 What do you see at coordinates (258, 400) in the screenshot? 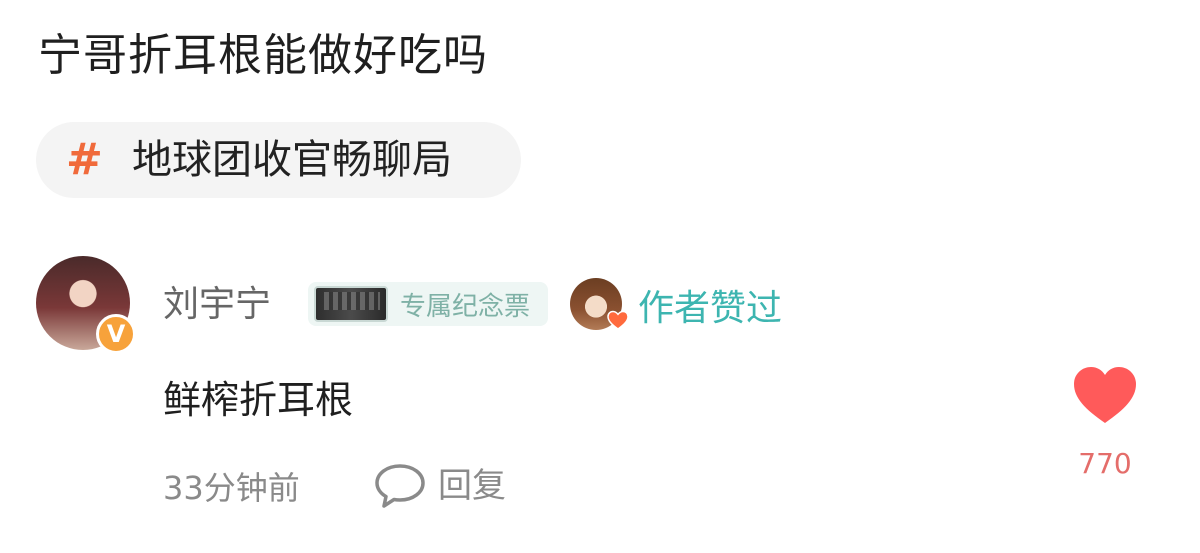
I see `comment-text: 鲜榨折耳根` at bounding box center [258, 400].